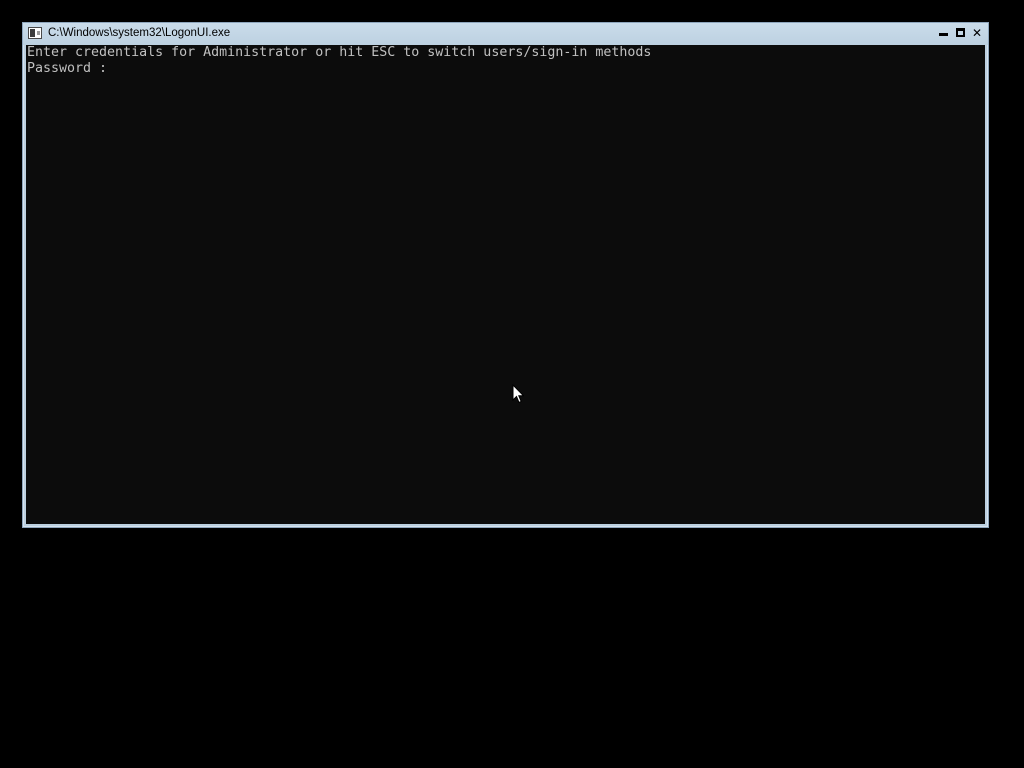  What do you see at coordinates (977, 33) in the screenshot?
I see `close-button: ✕` at bounding box center [977, 33].